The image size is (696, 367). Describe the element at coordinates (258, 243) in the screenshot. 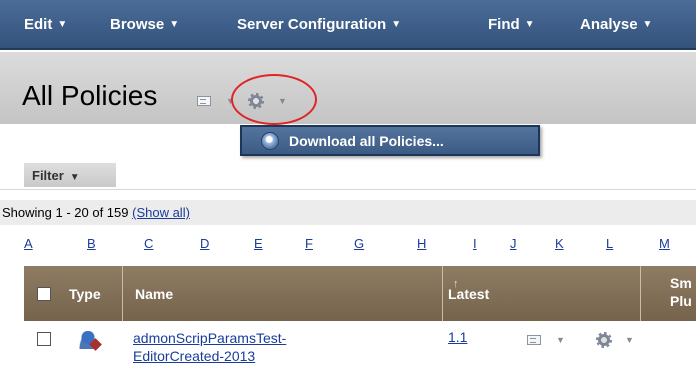

I see `alpha-filter-e: E` at that location.